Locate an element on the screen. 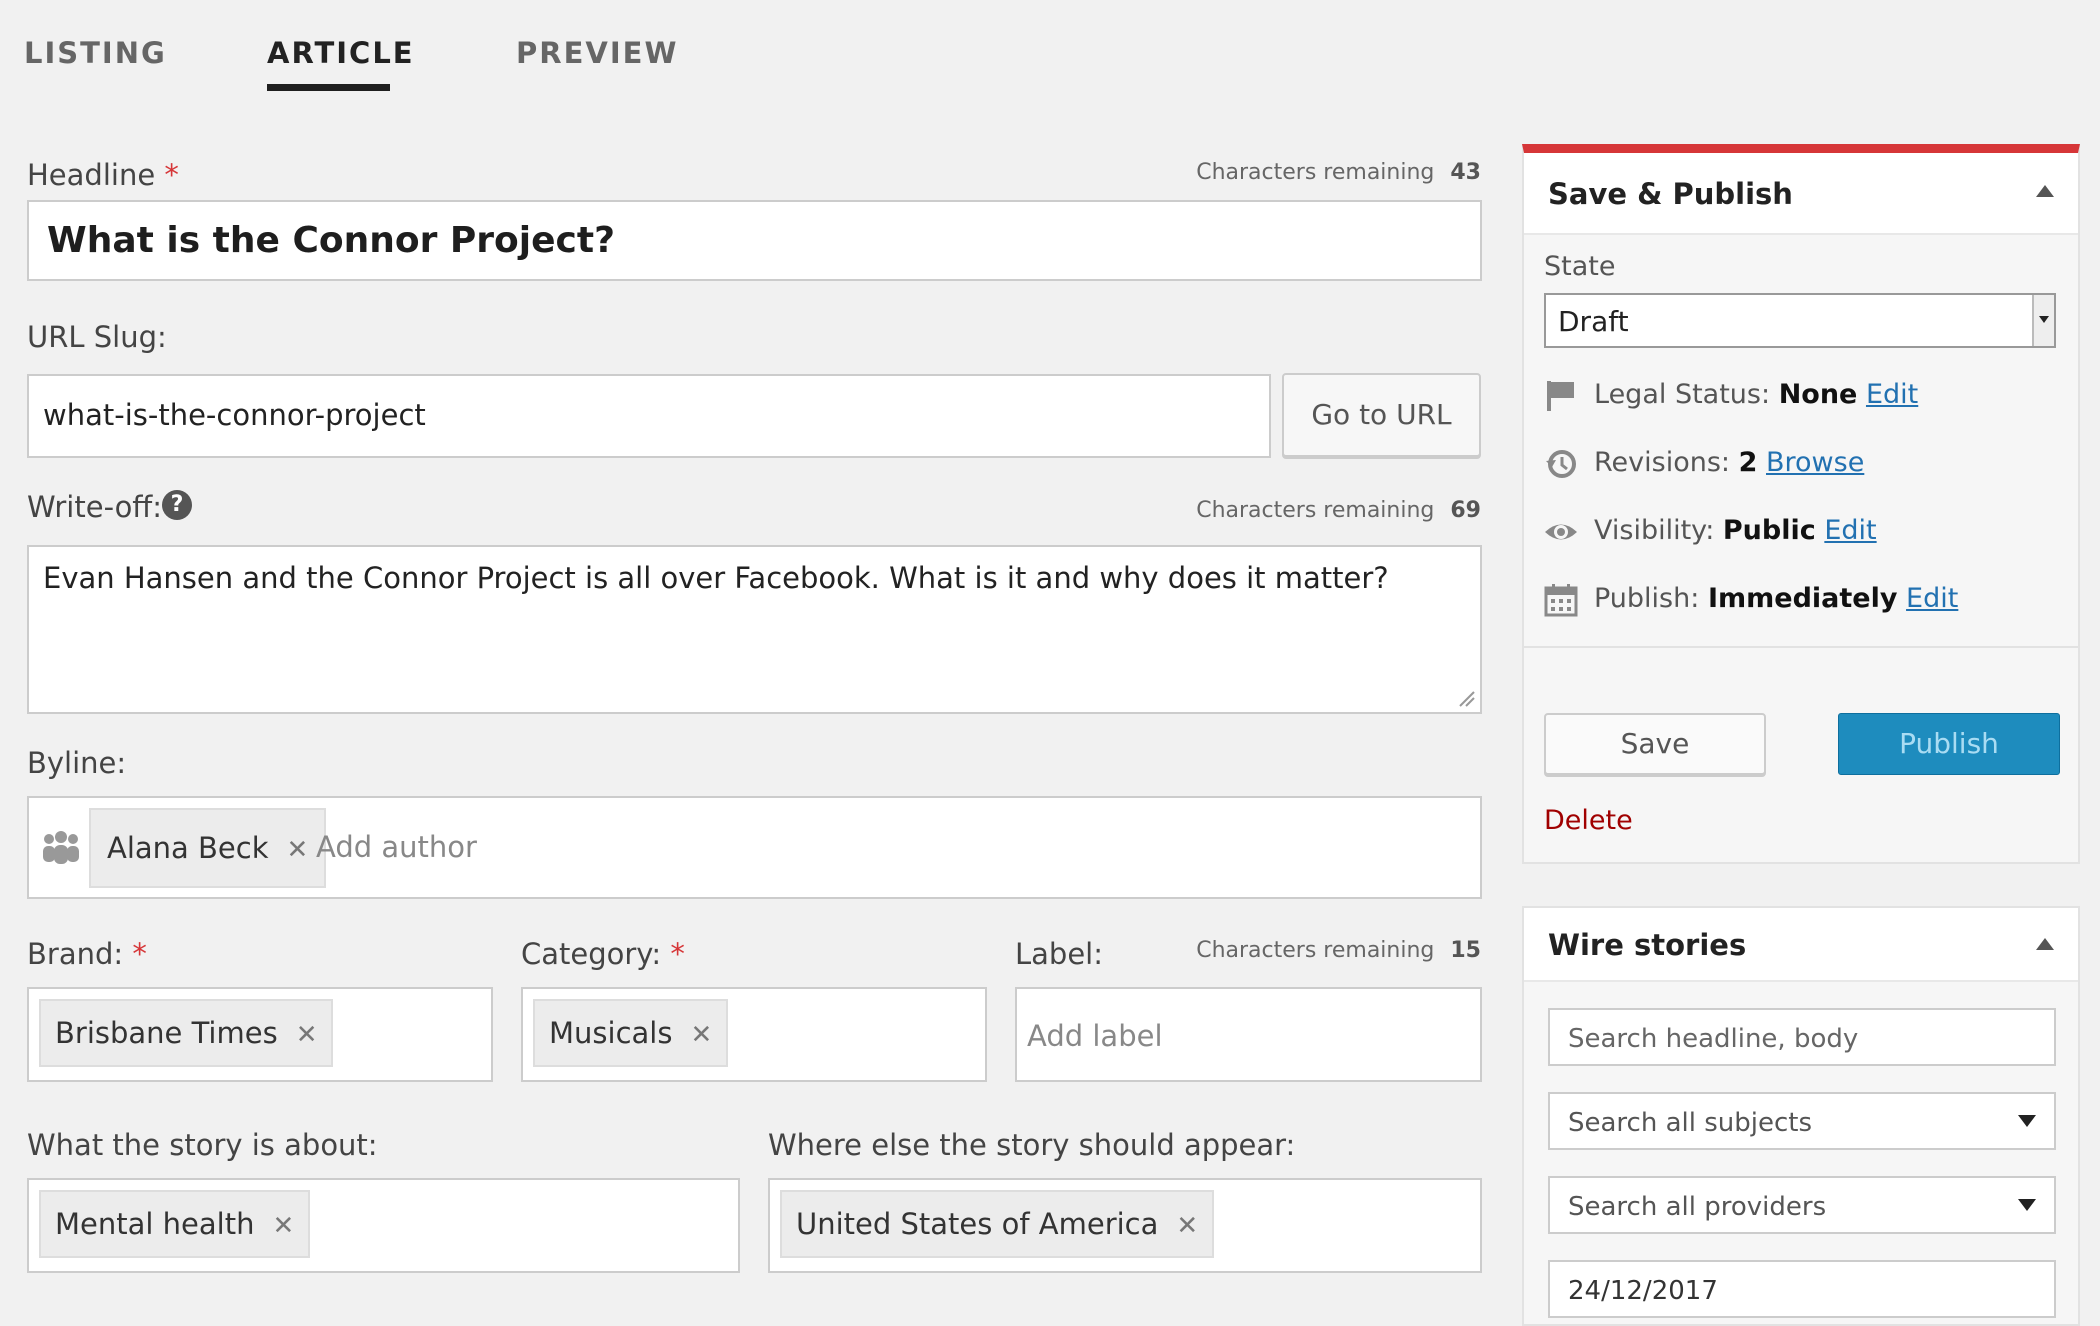 The image size is (2100, 1326). legal-status-row: Legal Status: None Edit is located at coordinates (1756, 394).